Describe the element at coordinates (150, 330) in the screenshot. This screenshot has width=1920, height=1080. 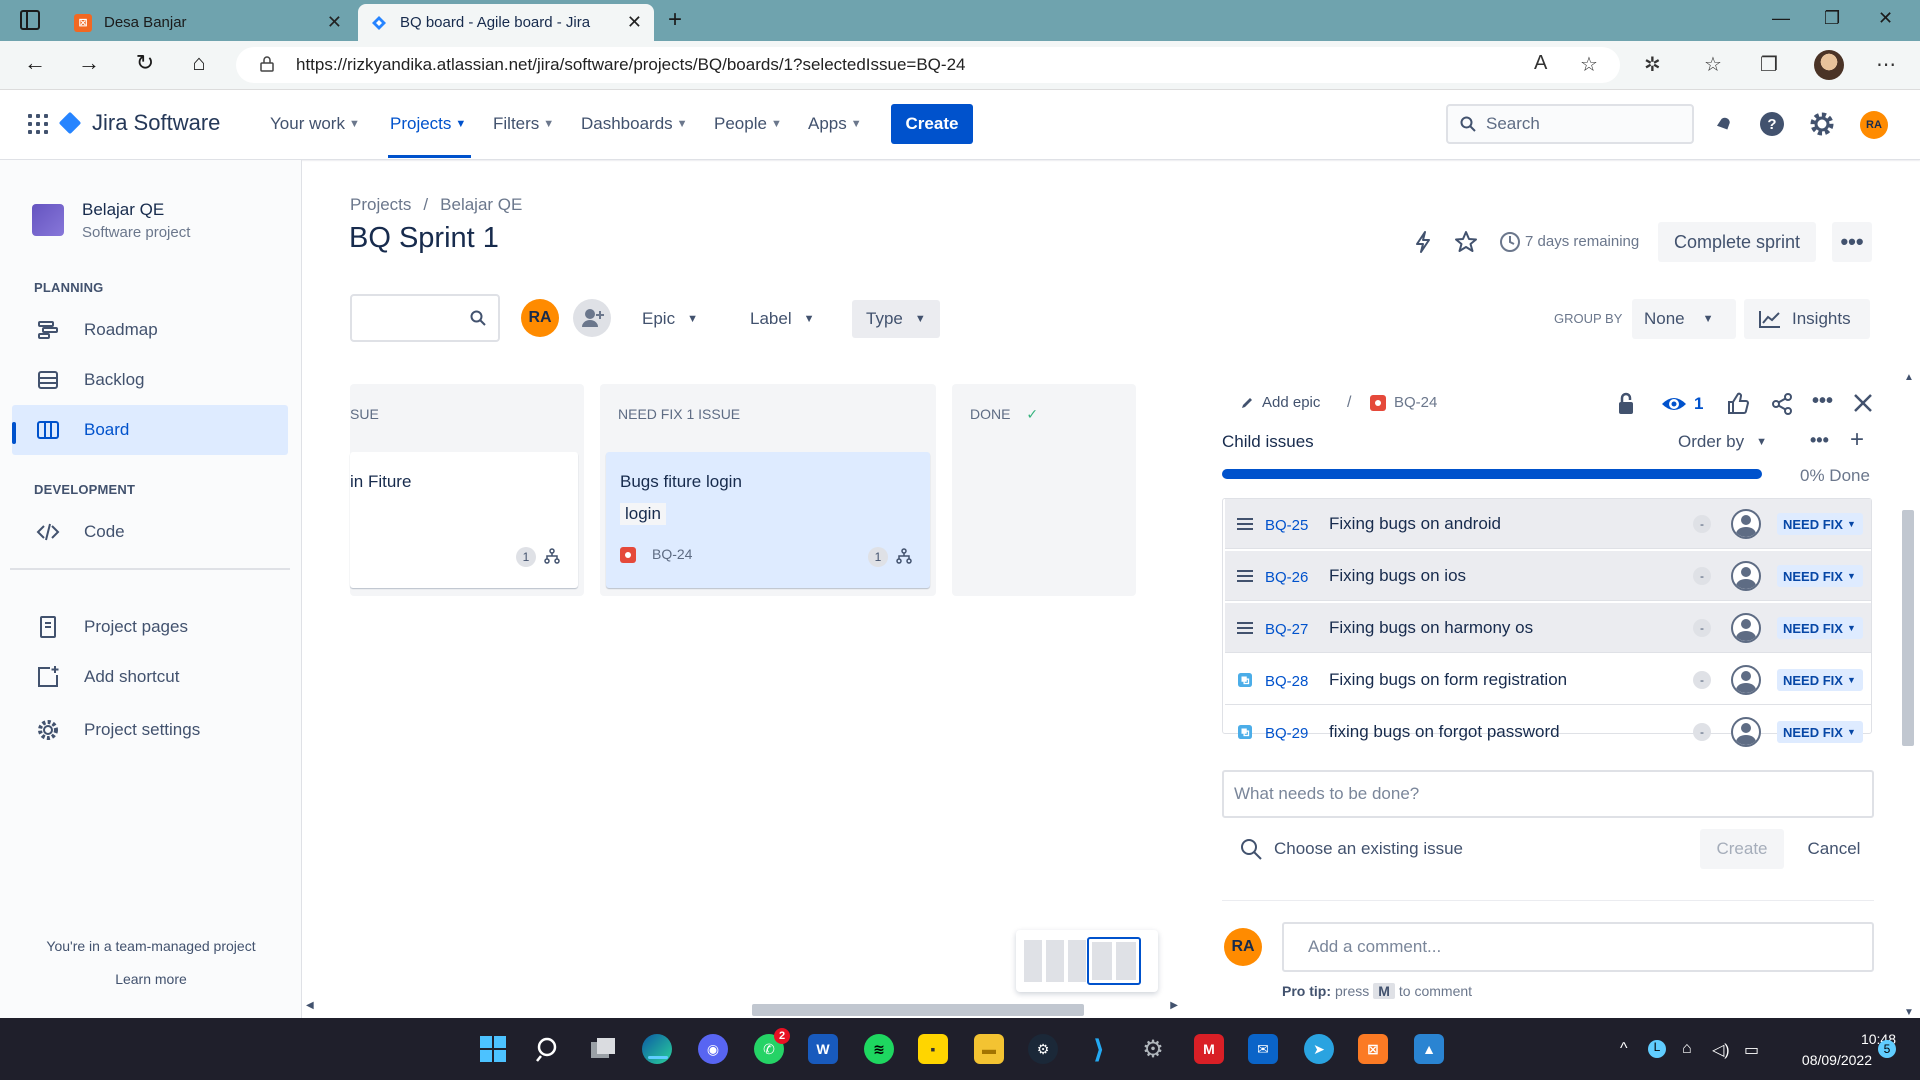
I see `sidebar-item-roadmap: Roadmap` at that location.